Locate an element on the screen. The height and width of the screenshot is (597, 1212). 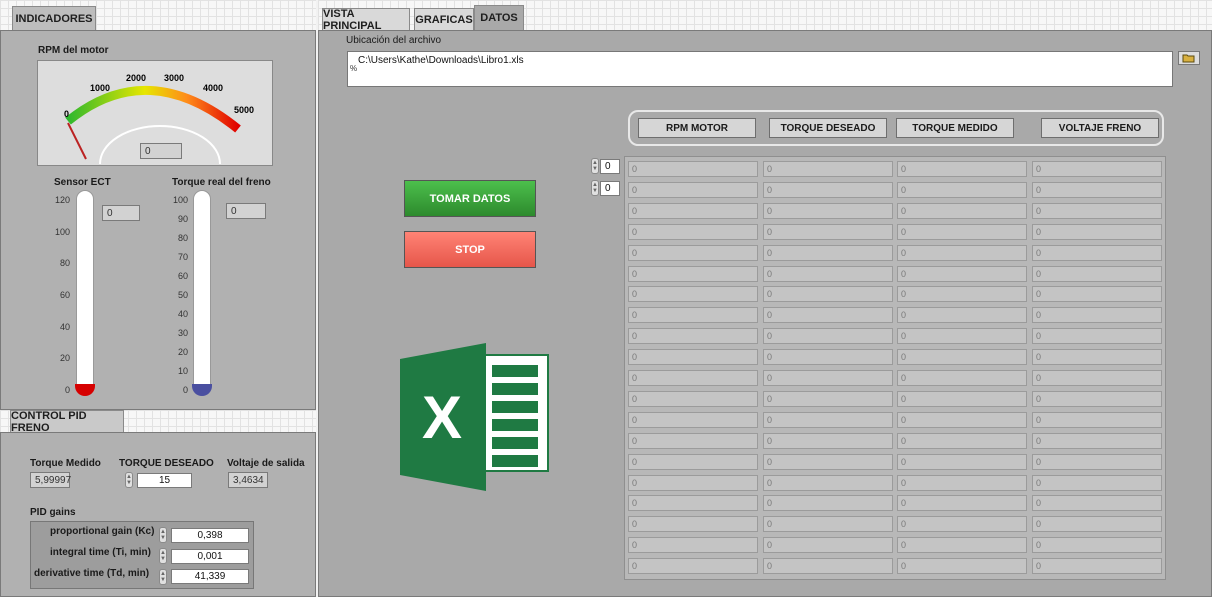
col-index-stepper: ▲ ▼ is located at coordinates (595, 188).